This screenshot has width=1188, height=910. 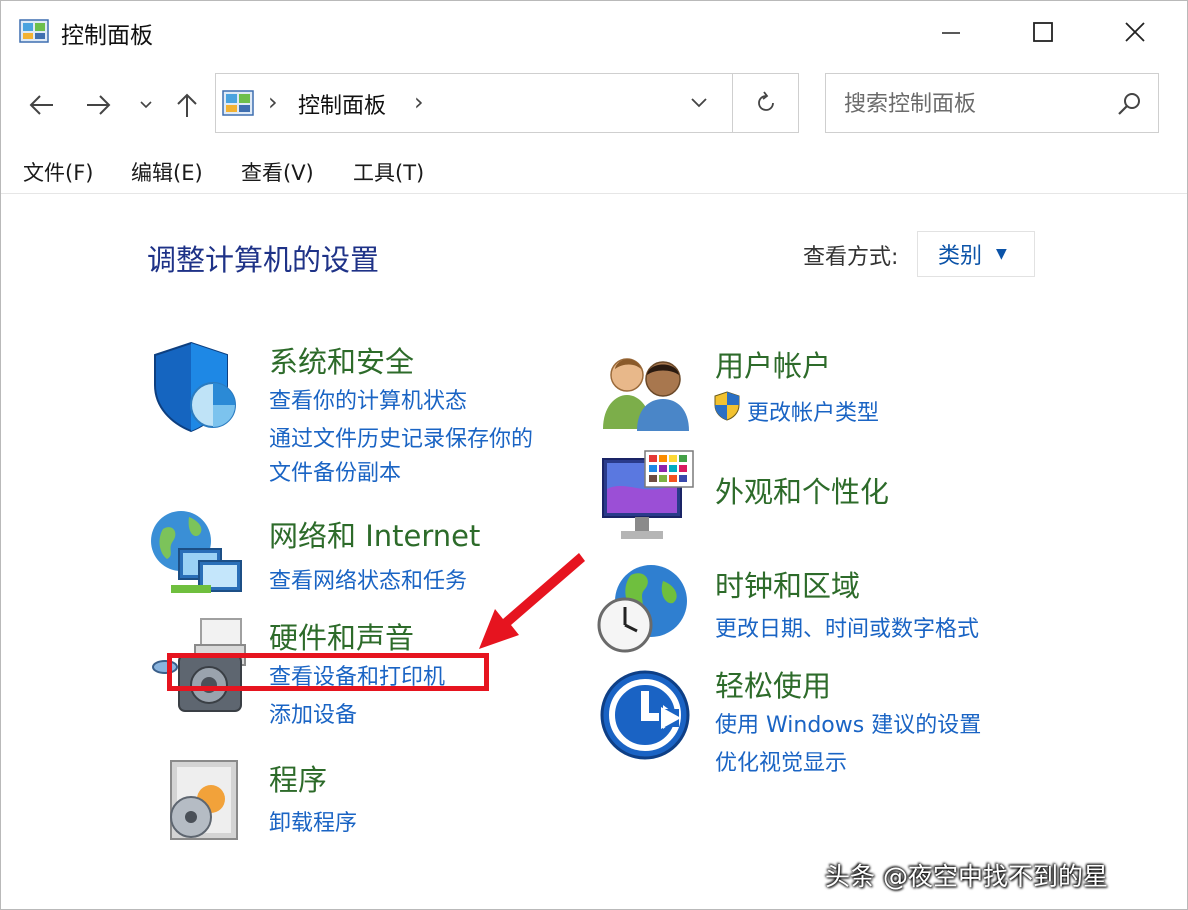 What do you see at coordinates (646, 394) in the screenshot?
I see `user-accounts-icon` at bounding box center [646, 394].